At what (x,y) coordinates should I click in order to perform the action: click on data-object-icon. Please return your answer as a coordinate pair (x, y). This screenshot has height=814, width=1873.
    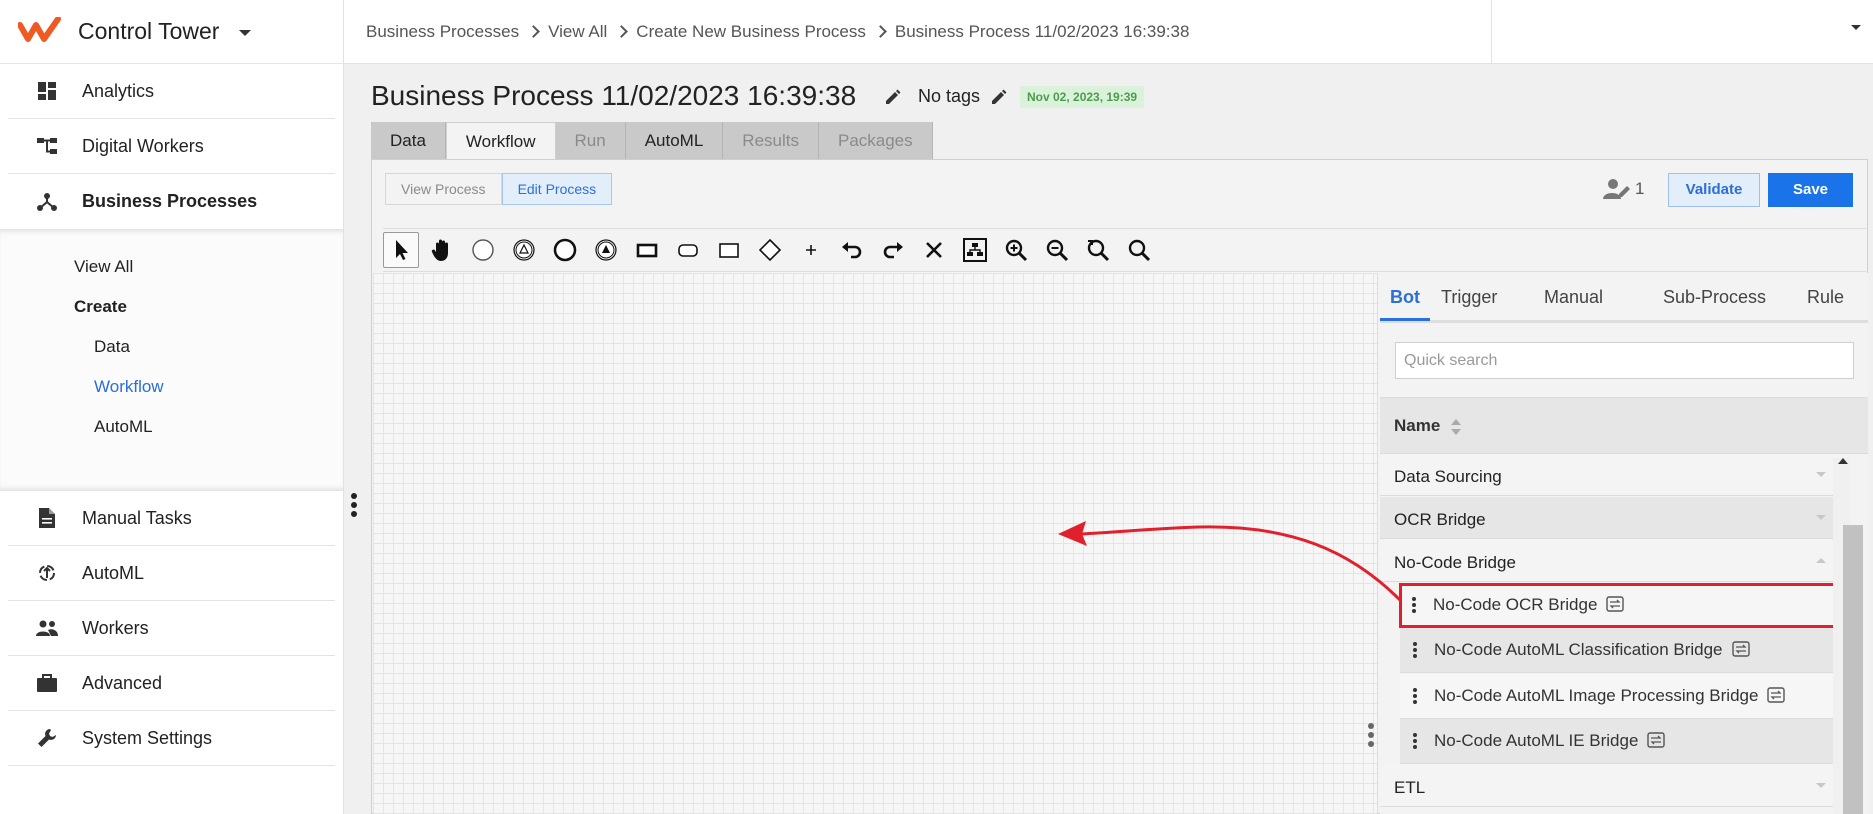
    Looking at the image, I should click on (729, 250).